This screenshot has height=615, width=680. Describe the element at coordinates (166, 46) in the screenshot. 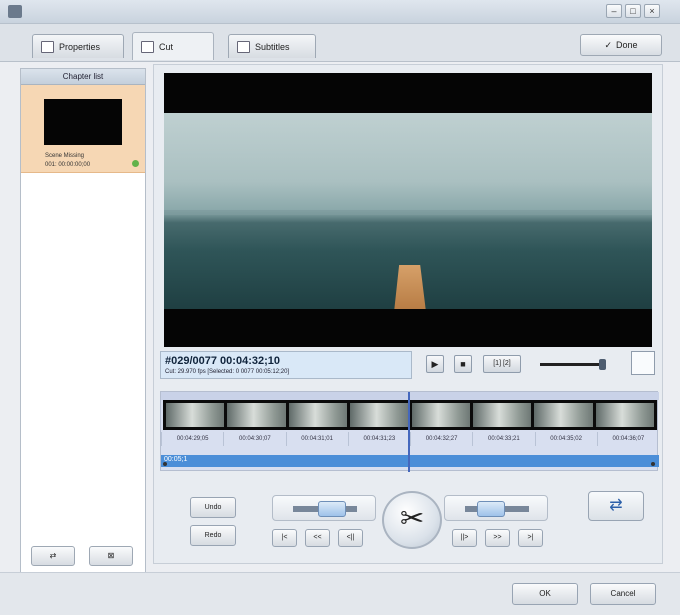

I see `tab-cut-label: Cut` at that location.